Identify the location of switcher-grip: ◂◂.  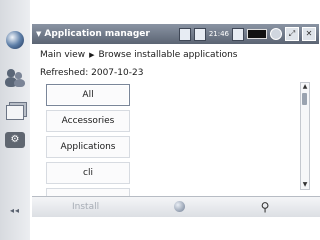
(15, 210).